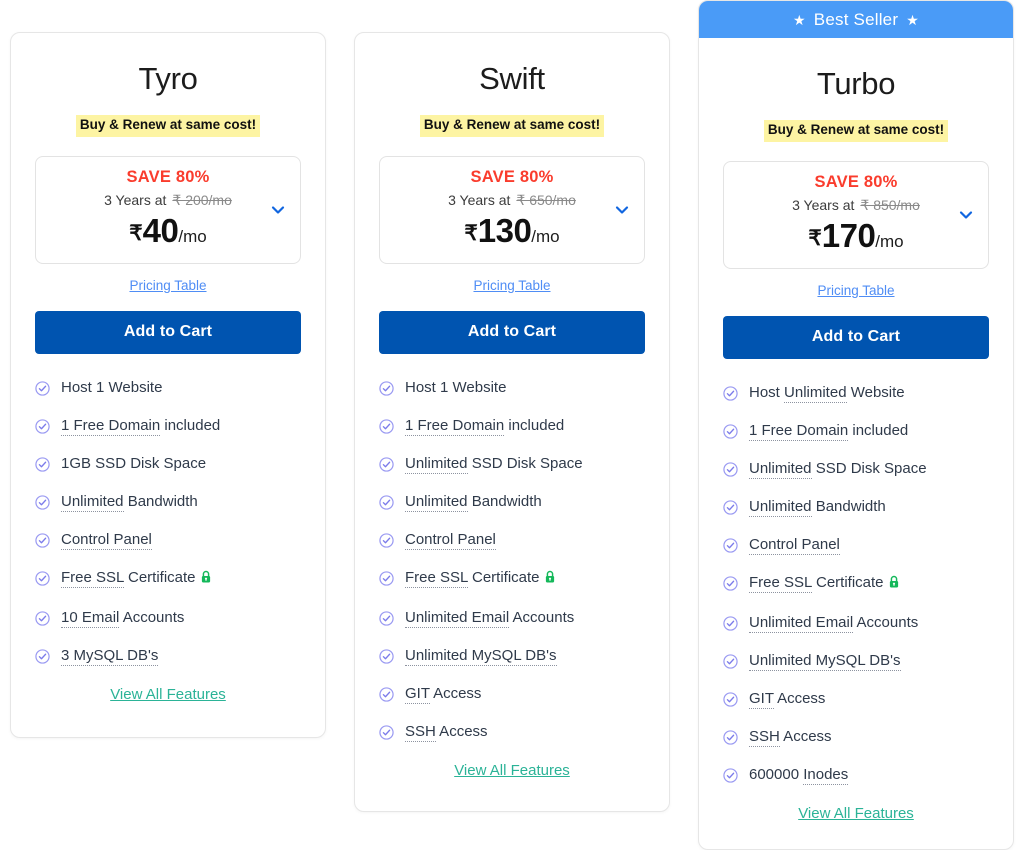  What do you see at coordinates (168, 388) in the screenshot?
I see `feature-item: Host 1 Website` at bounding box center [168, 388].